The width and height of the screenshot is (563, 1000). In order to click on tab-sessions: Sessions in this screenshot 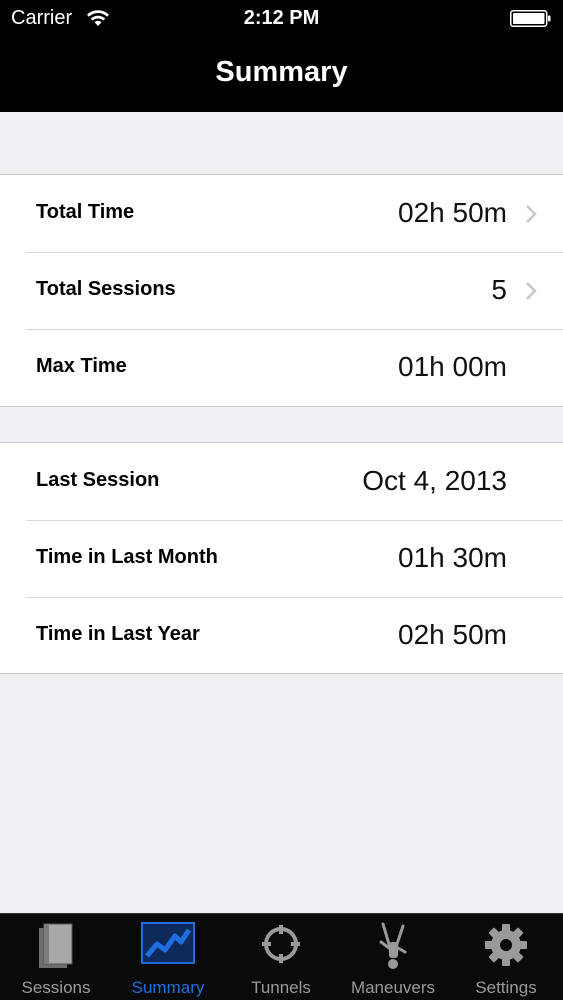, I will do `click(56, 957)`.